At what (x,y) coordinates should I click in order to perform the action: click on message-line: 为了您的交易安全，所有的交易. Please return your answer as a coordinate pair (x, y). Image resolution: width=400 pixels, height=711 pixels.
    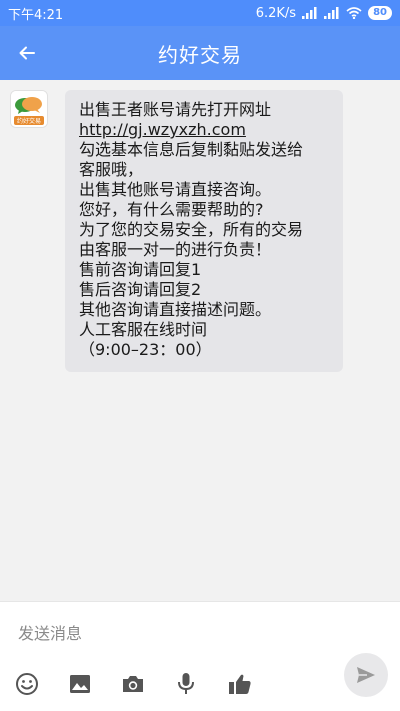
    Looking at the image, I should click on (191, 229).